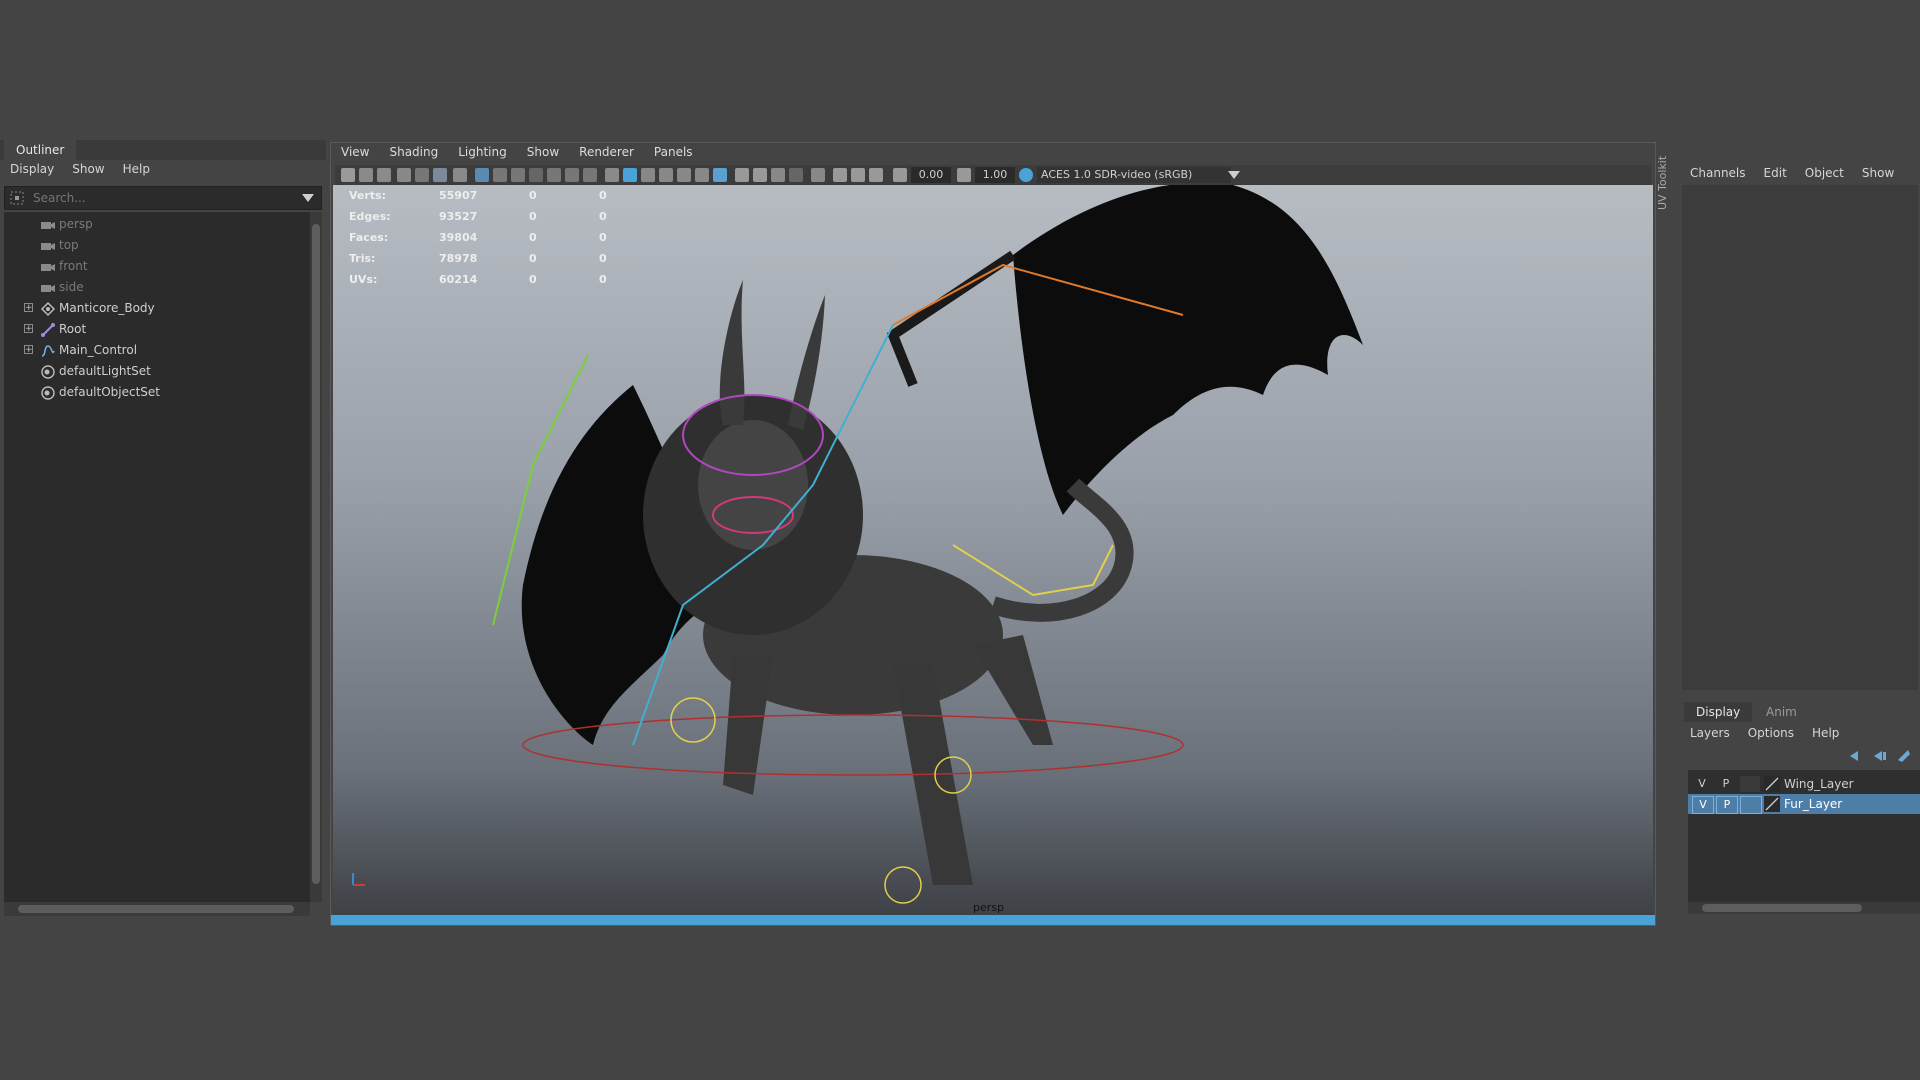  I want to click on image-plane-icon, so click(404, 175).